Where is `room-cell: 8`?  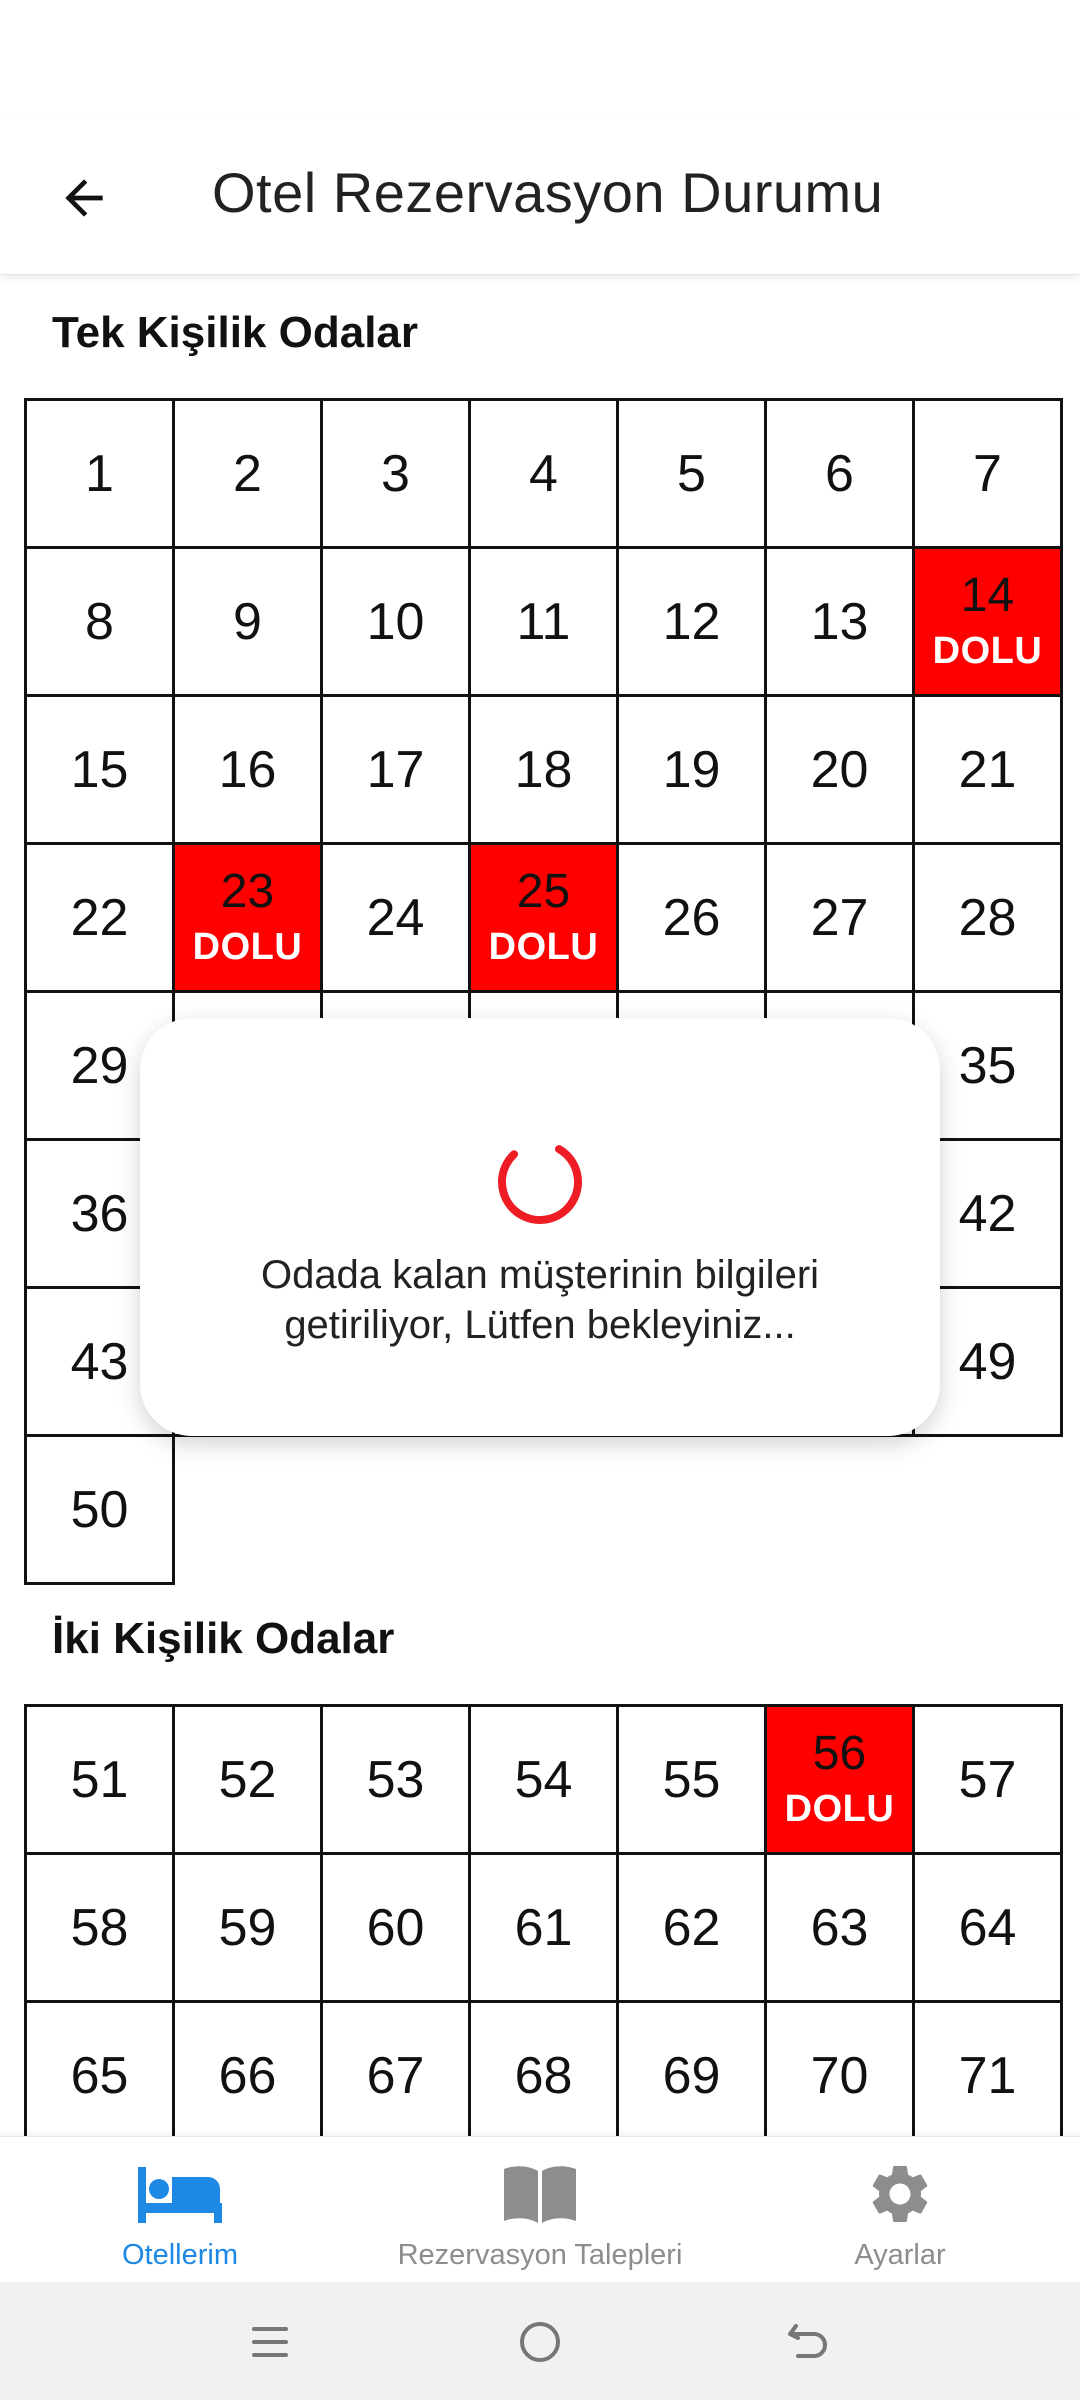
room-cell: 8 is located at coordinates (99, 621).